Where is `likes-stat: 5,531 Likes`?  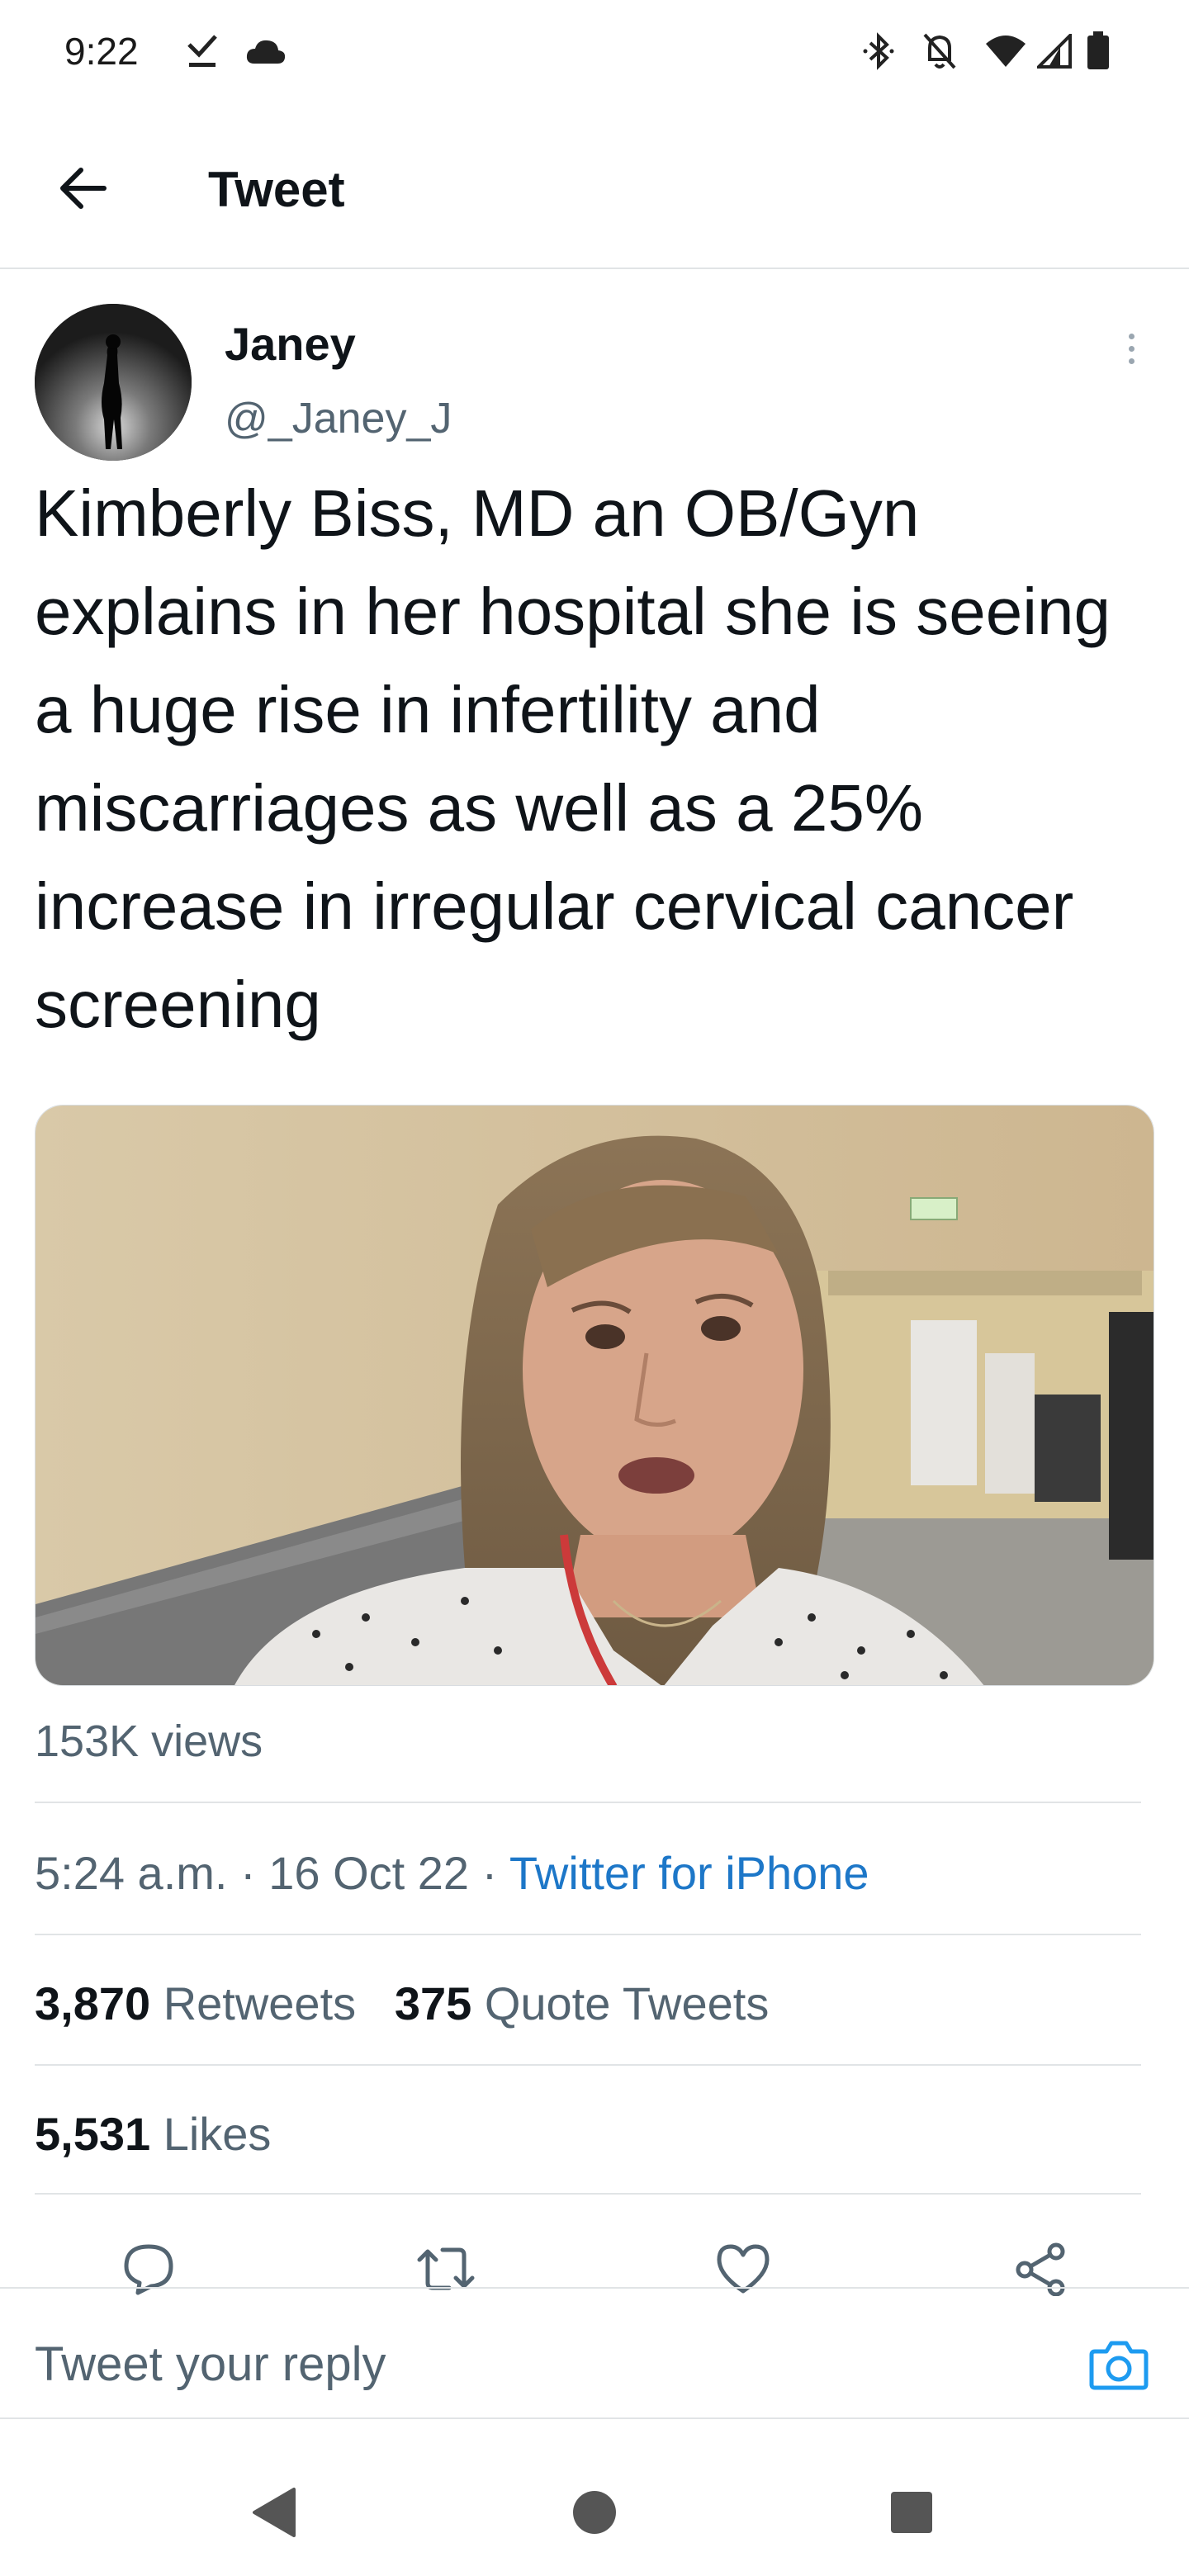 likes-stat: 5,531 Likes is located at coordinates (153, 2134).